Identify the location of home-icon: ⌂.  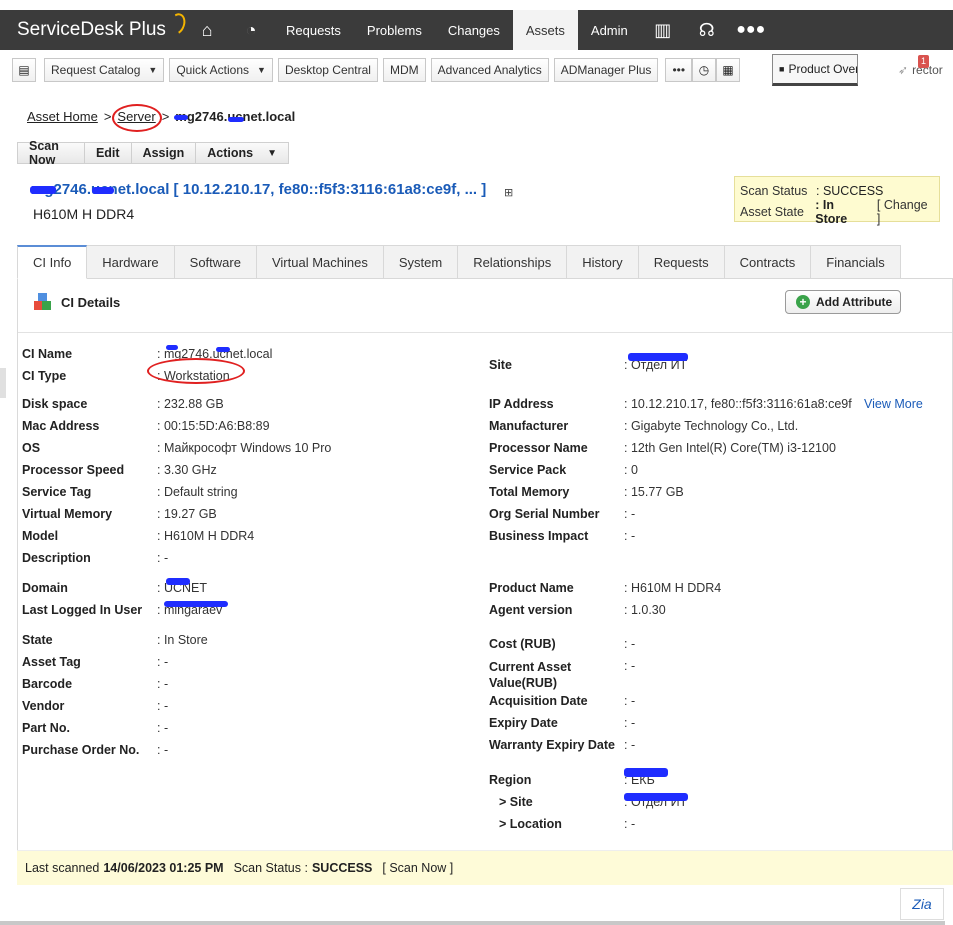
(207, 30).